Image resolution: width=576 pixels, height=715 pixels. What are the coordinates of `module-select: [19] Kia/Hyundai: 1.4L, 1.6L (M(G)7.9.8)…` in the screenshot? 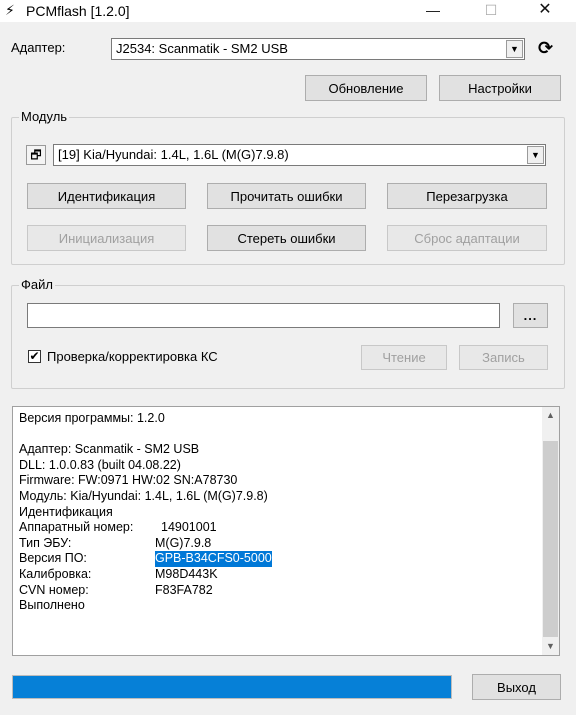 It's located at (299, 155).